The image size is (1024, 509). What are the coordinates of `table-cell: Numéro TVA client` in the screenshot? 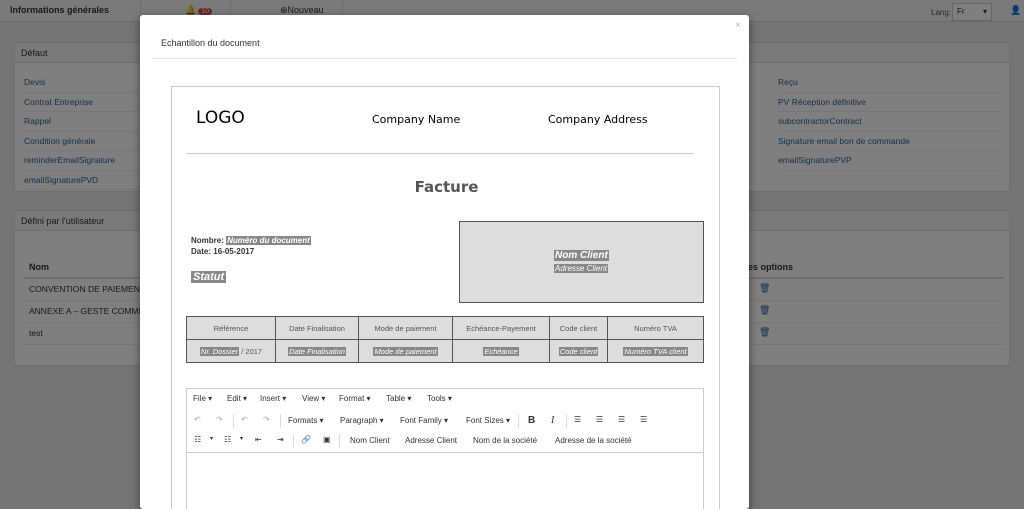 It's located at (655, 351).